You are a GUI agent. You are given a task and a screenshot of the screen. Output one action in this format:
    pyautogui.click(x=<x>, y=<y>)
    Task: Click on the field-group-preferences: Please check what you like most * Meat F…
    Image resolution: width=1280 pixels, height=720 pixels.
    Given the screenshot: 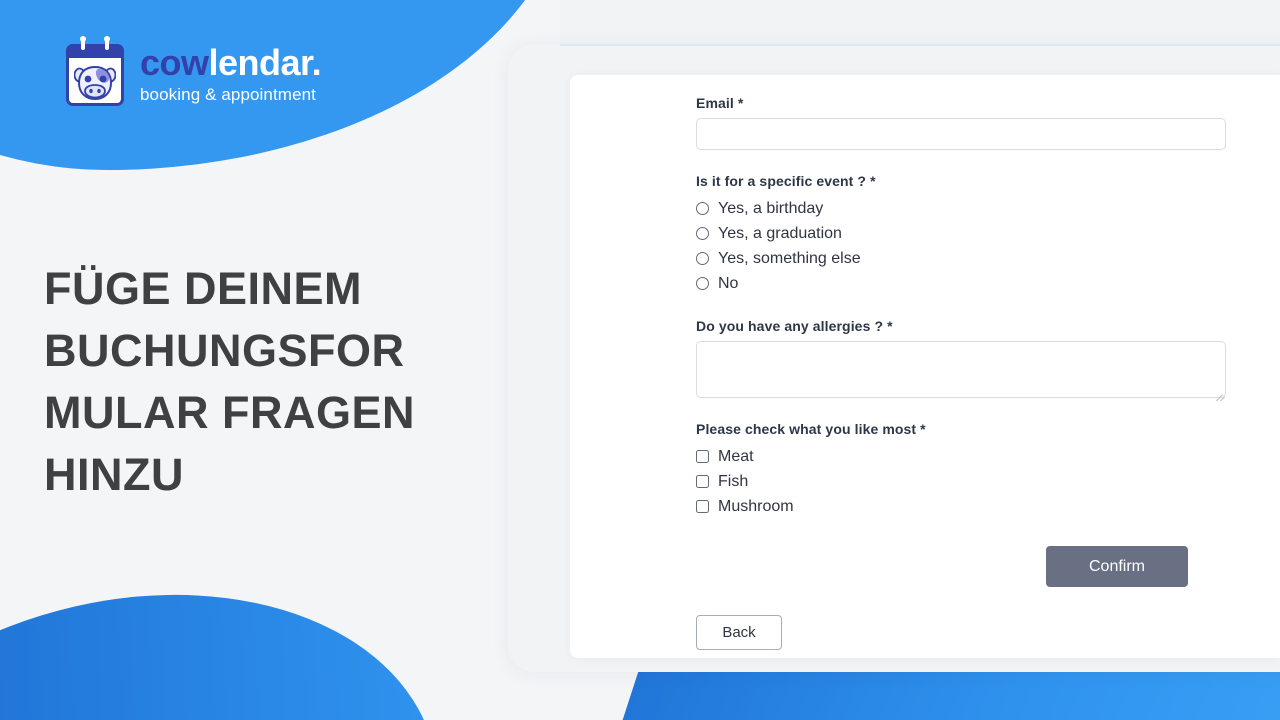 What is the action you would take?
    pyautogui.click(x=968, y=470)
    